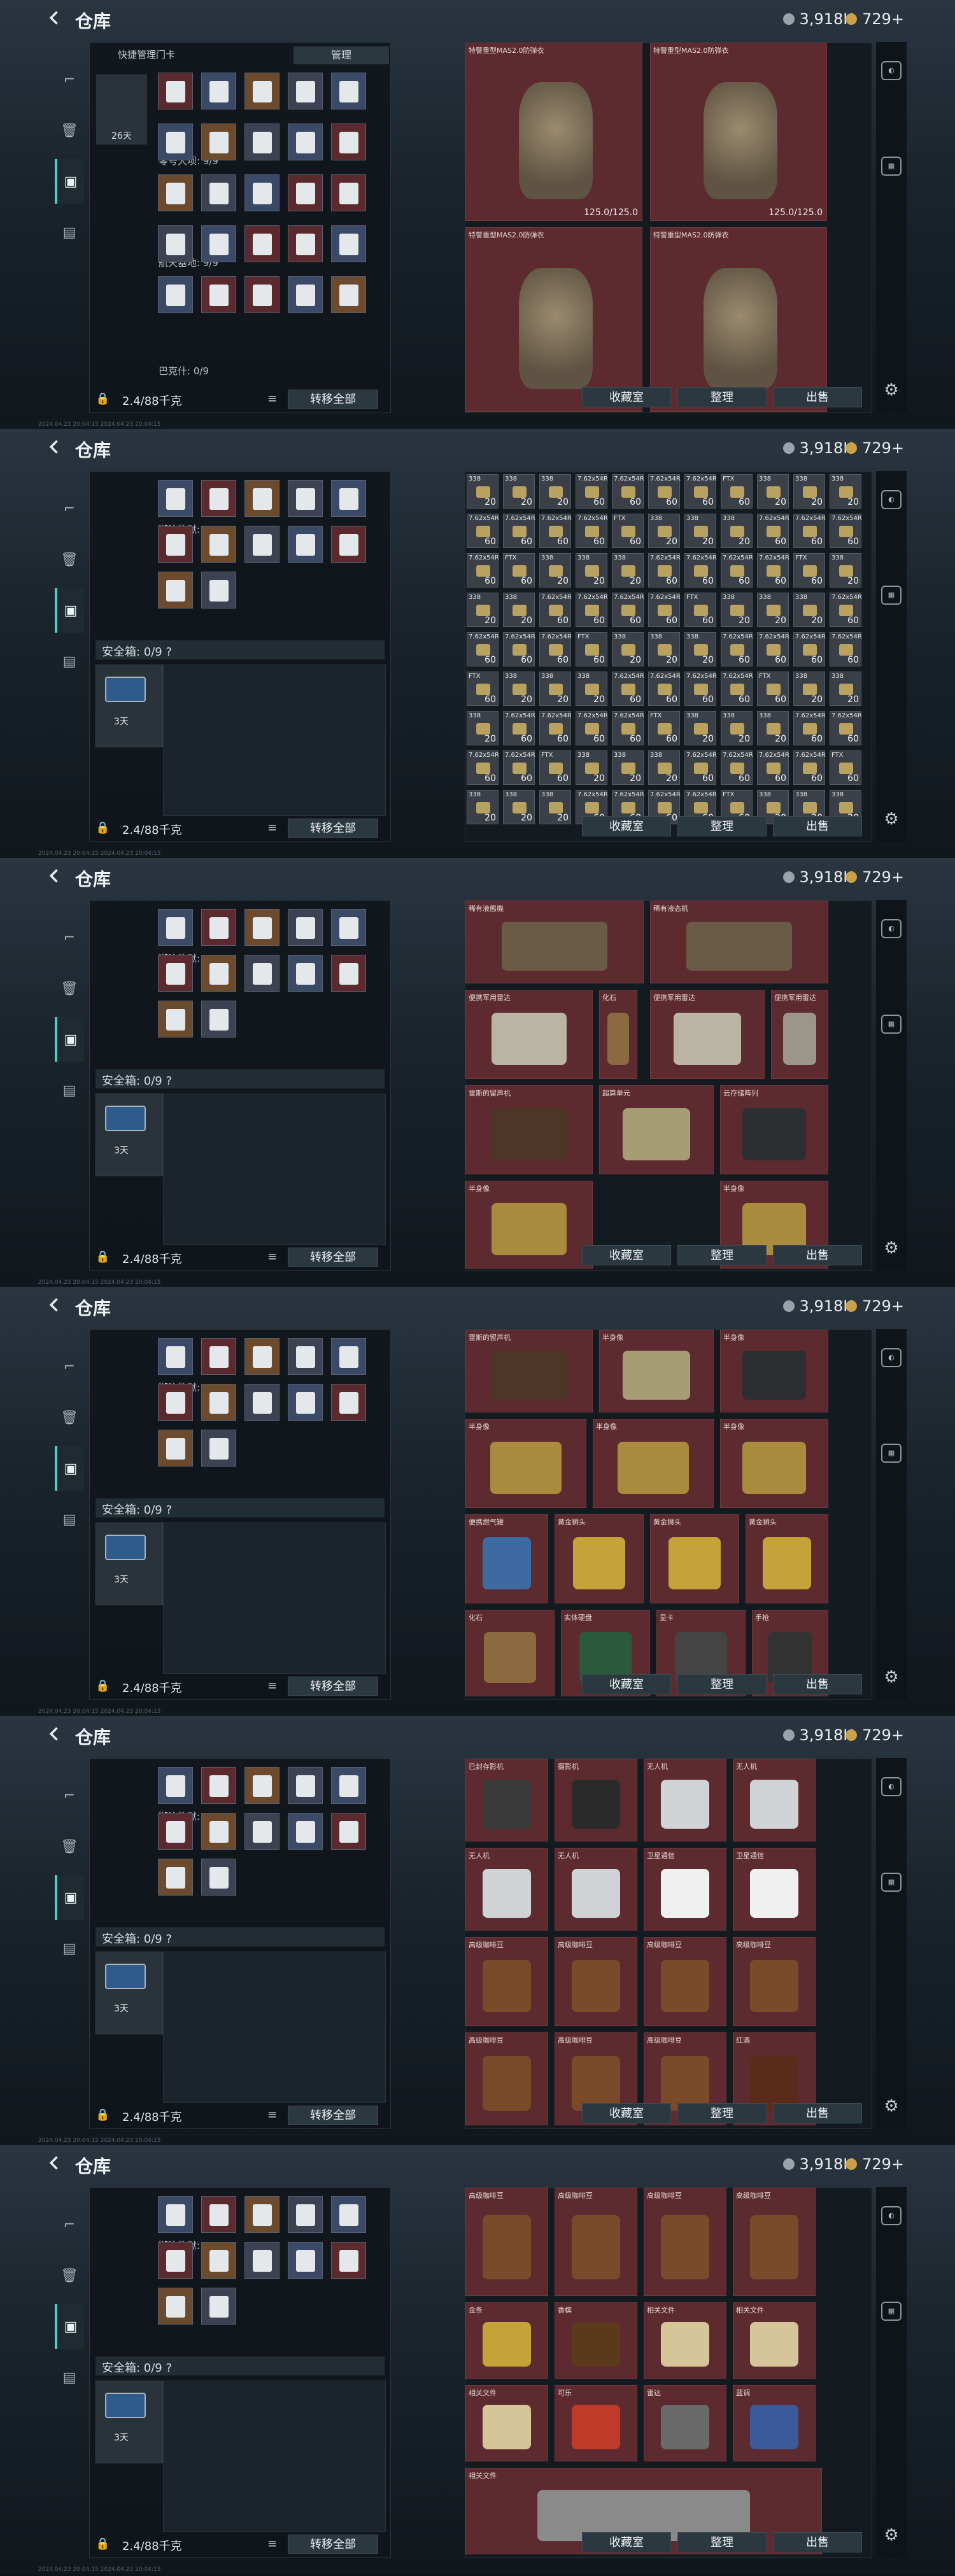 The height and width of the screenshot is (2576, 955). What do you see at coordinates (529, 1371) in the screenshot?
I see `prop-item: 雷斯的留声机` at bounding box center [529, 1371].